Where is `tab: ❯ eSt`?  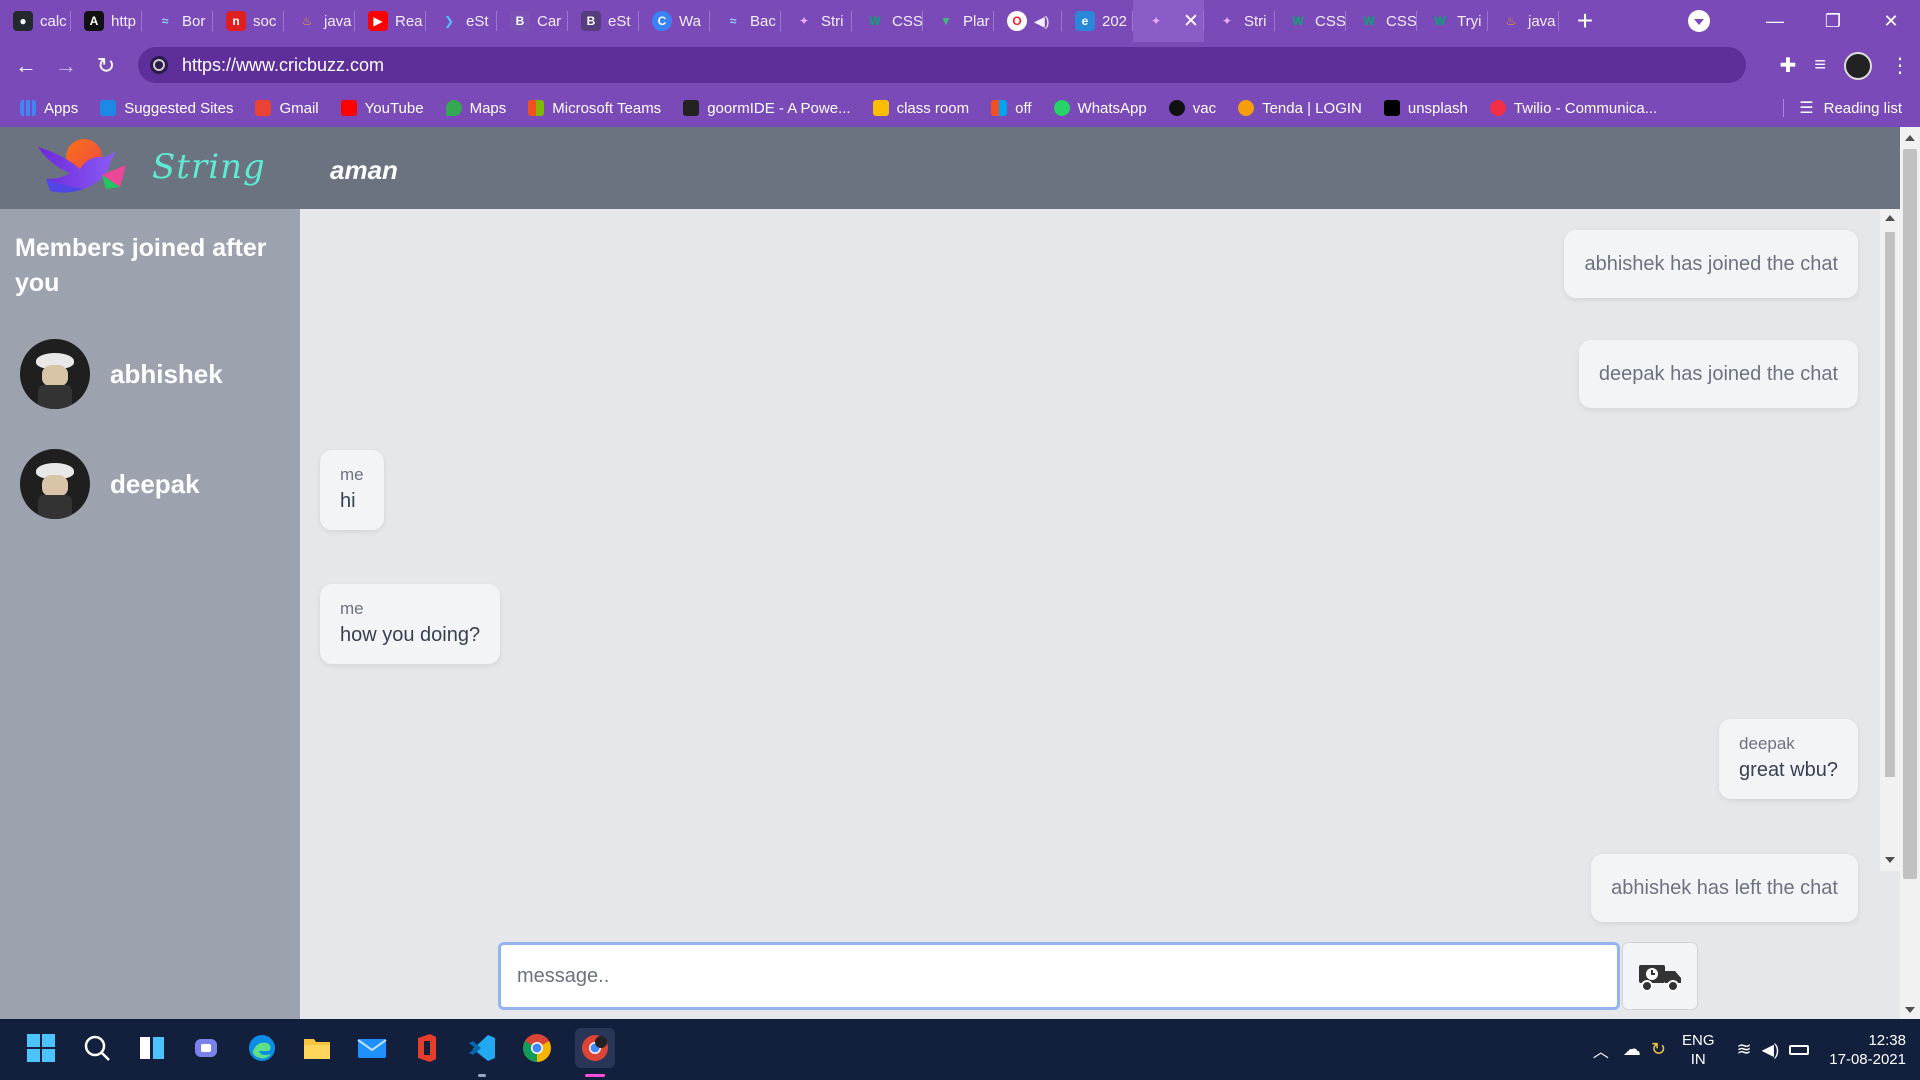 tab: ❯ eSt is located at coordinates (461, 21).